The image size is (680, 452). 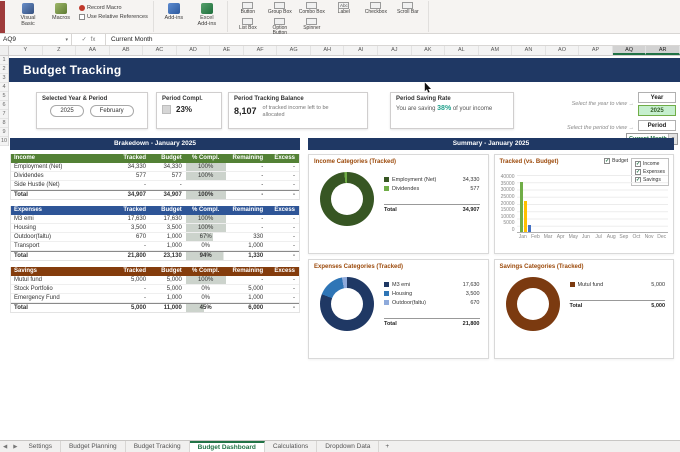 What do you see at coordinates (61, 12) in the screenshot?
I see `macros-button: Macros` at bounding box center [61, 12].